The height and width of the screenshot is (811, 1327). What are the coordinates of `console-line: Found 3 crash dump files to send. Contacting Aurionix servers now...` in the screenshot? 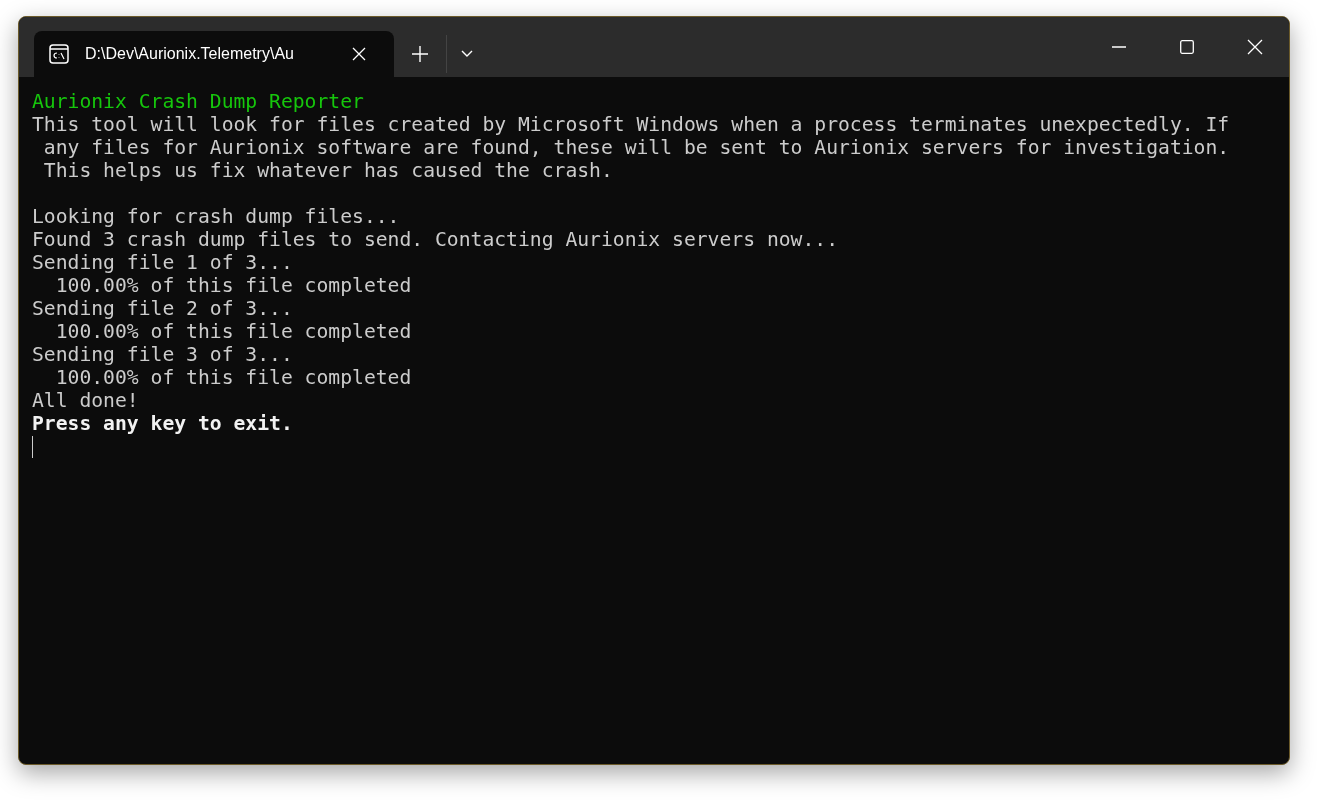 It's located at (435, 239).